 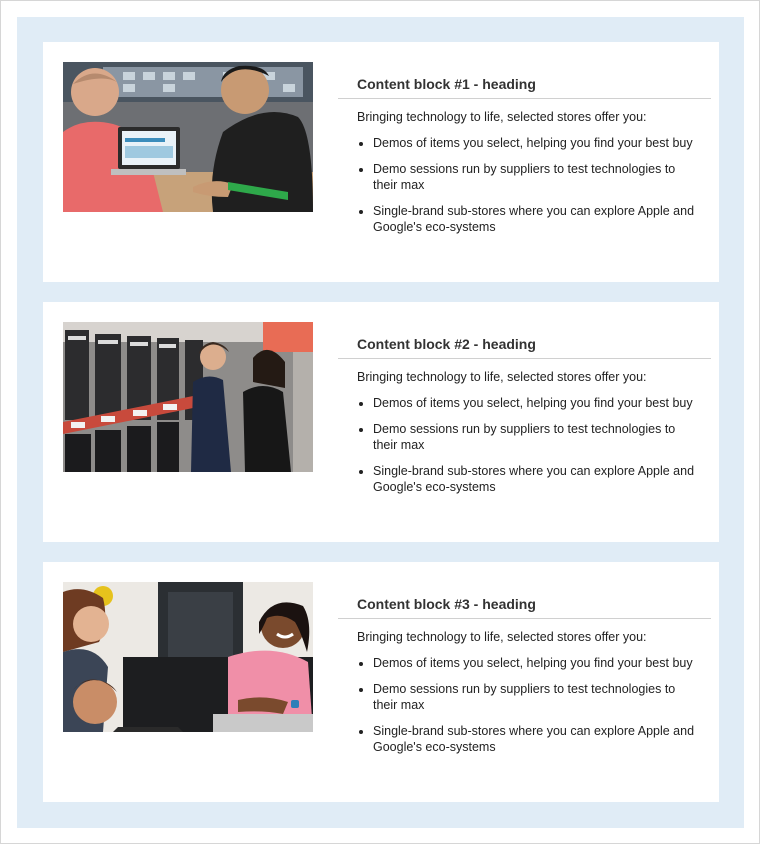 I want to click on card-heading: Content block #1 - heading, so click(x=524, y=70).